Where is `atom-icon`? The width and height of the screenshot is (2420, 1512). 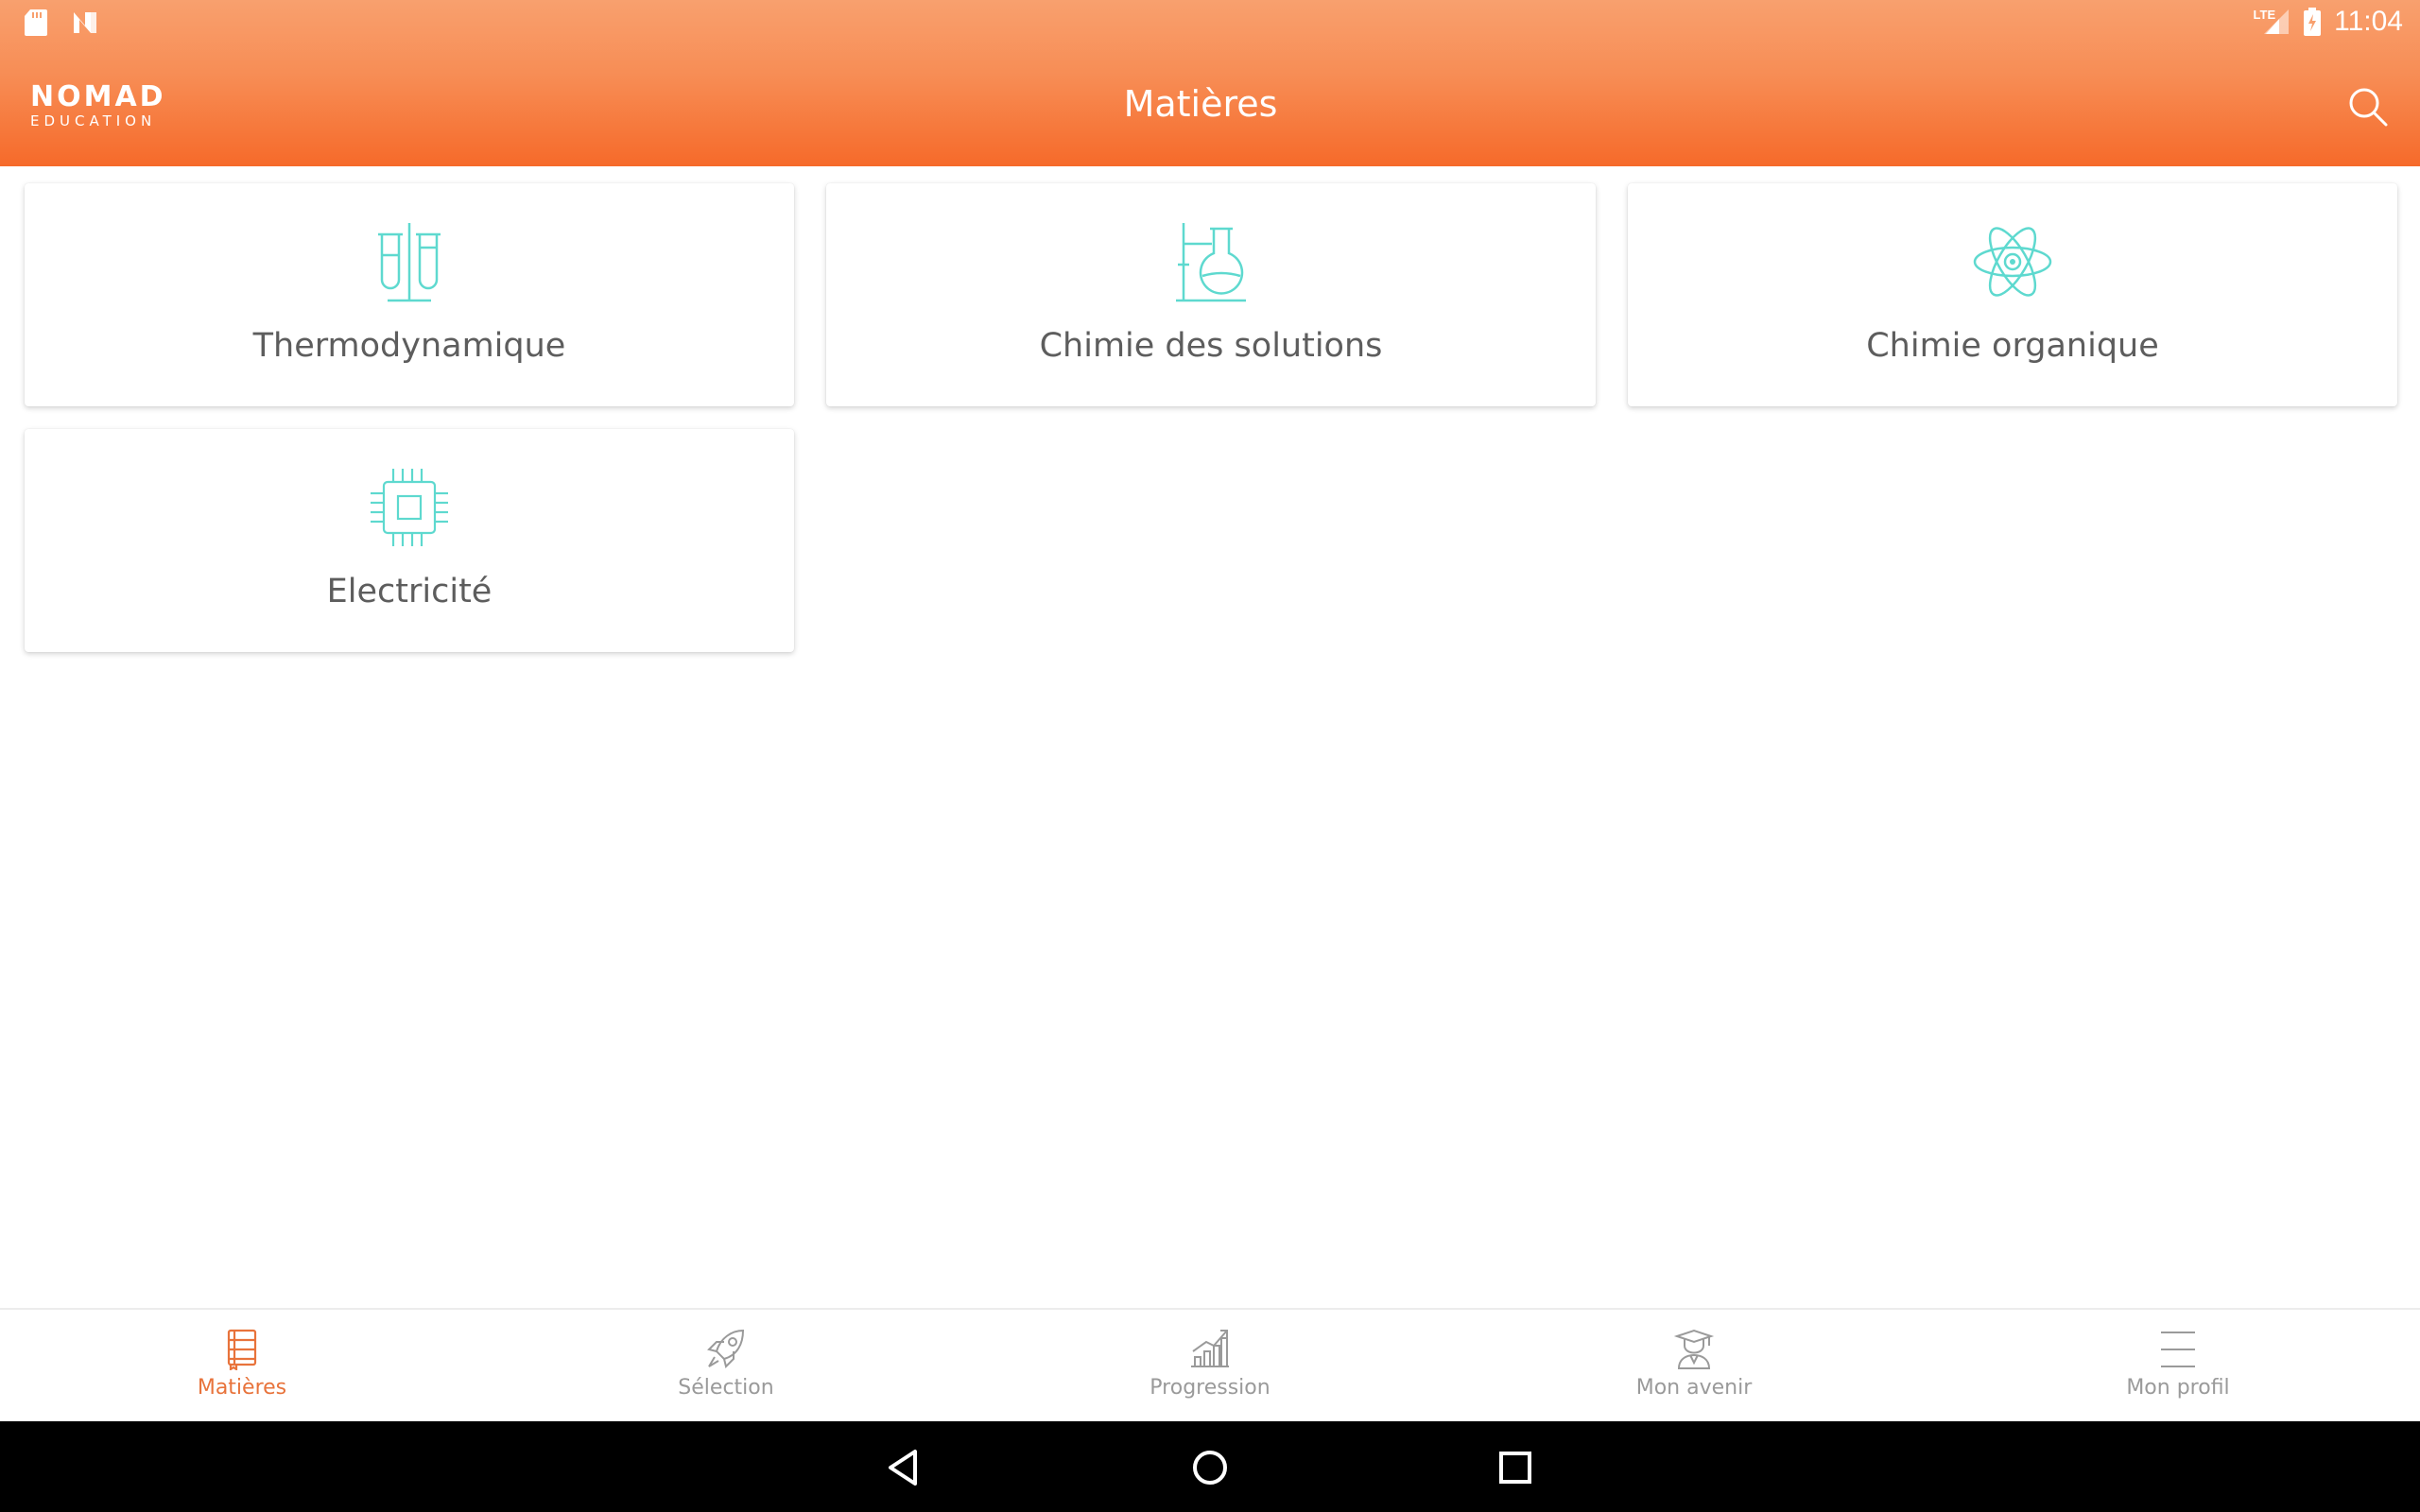 atom-icon is located at coordinates (2012, 262).